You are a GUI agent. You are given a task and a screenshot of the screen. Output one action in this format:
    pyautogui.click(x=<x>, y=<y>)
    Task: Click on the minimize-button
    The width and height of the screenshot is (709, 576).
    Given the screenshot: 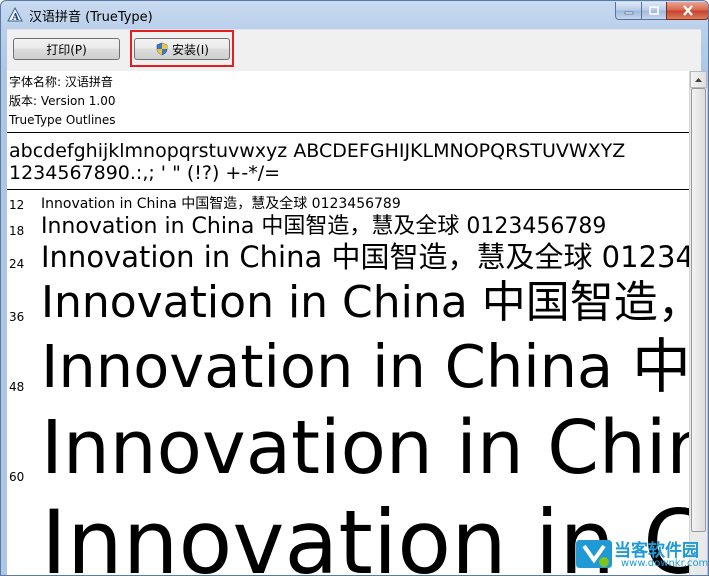 What is the action you would take?
    pyautogui.click(x=628, y=11)
    